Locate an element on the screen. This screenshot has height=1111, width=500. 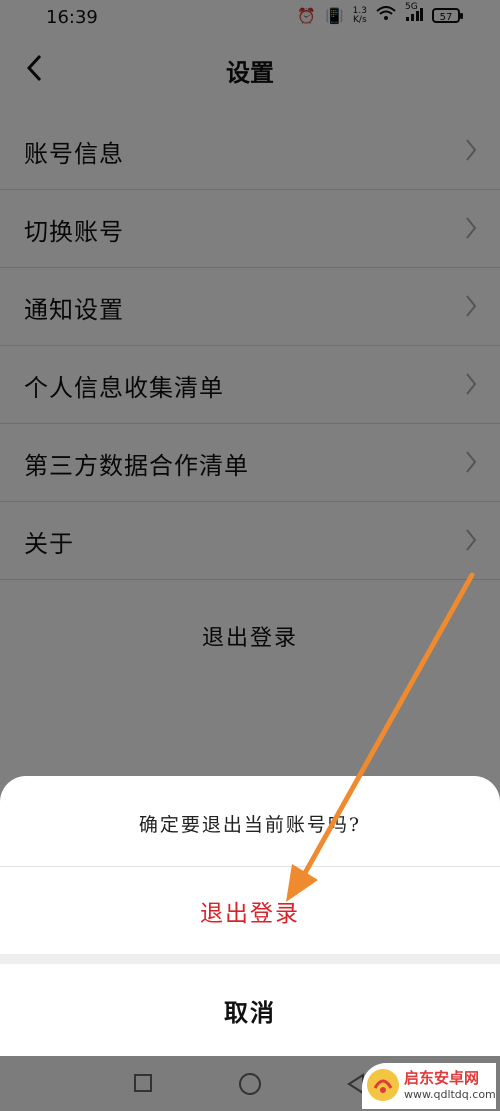
recent-apps-button is located at coordinates (143, 1083).